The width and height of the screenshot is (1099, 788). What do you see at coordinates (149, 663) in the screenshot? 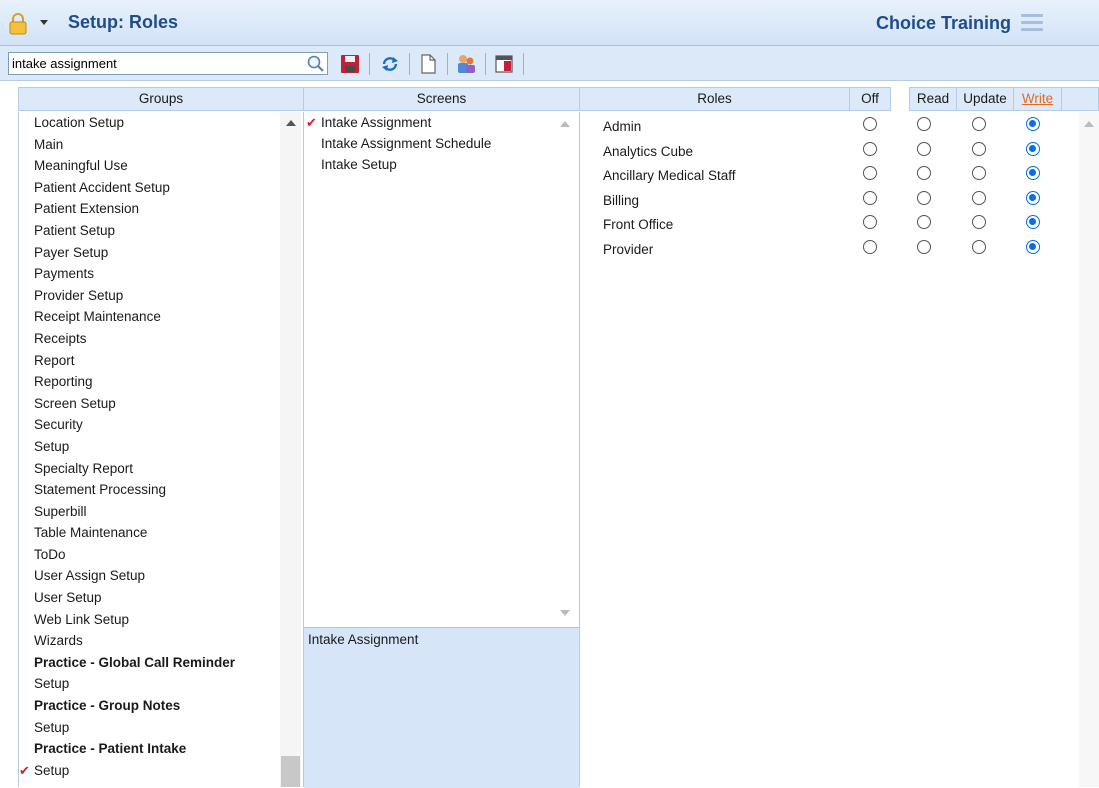
I see `group-item: Practice - Global Call Reminder` at bounding box center [149, 663].